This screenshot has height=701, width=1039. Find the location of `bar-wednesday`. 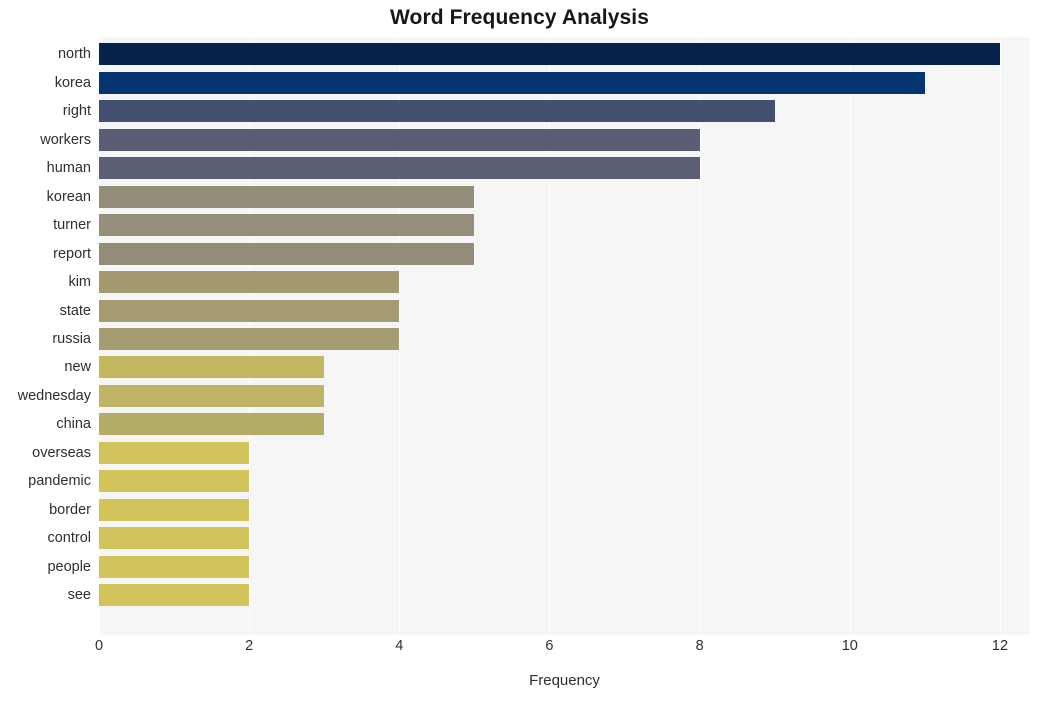

bar-wednesday is located at coordinates (212, 395).